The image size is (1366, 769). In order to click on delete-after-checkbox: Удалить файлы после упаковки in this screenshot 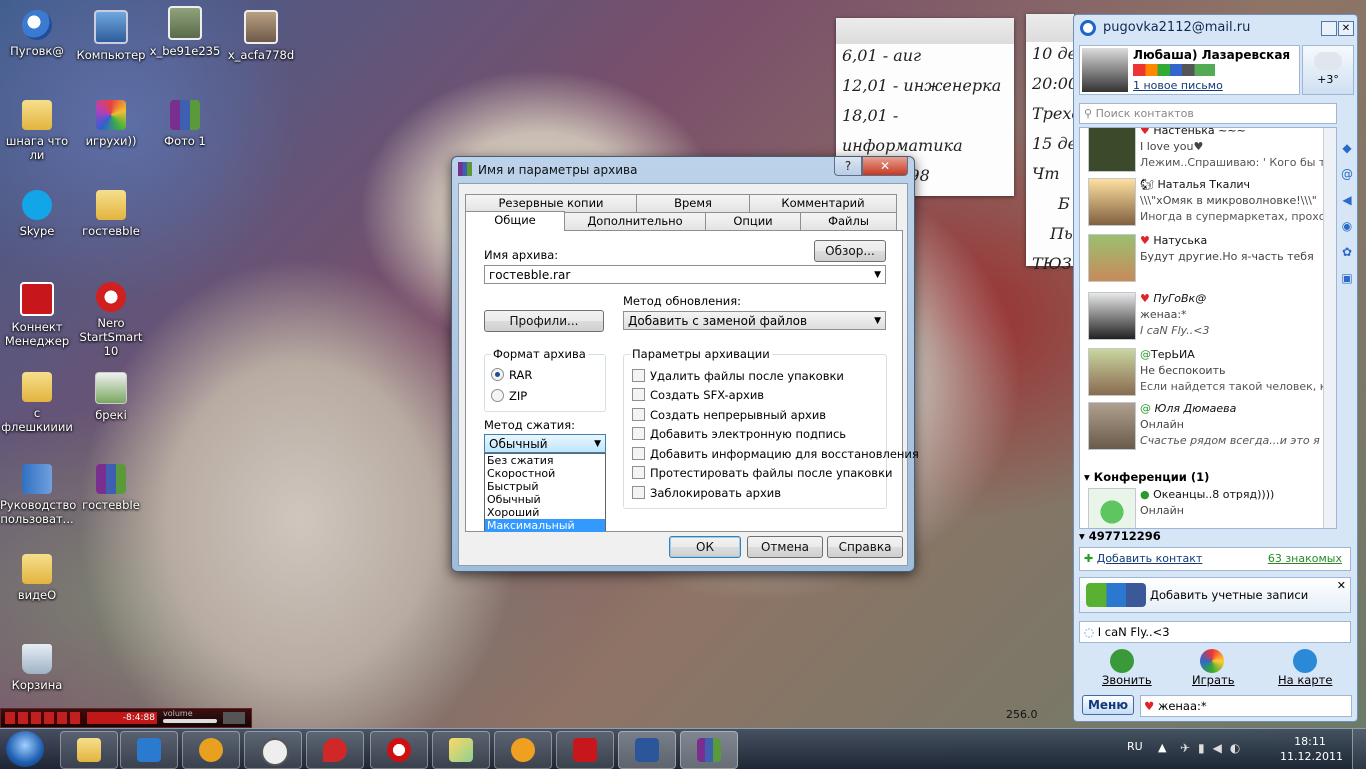, I will do `click(738, 376)`.